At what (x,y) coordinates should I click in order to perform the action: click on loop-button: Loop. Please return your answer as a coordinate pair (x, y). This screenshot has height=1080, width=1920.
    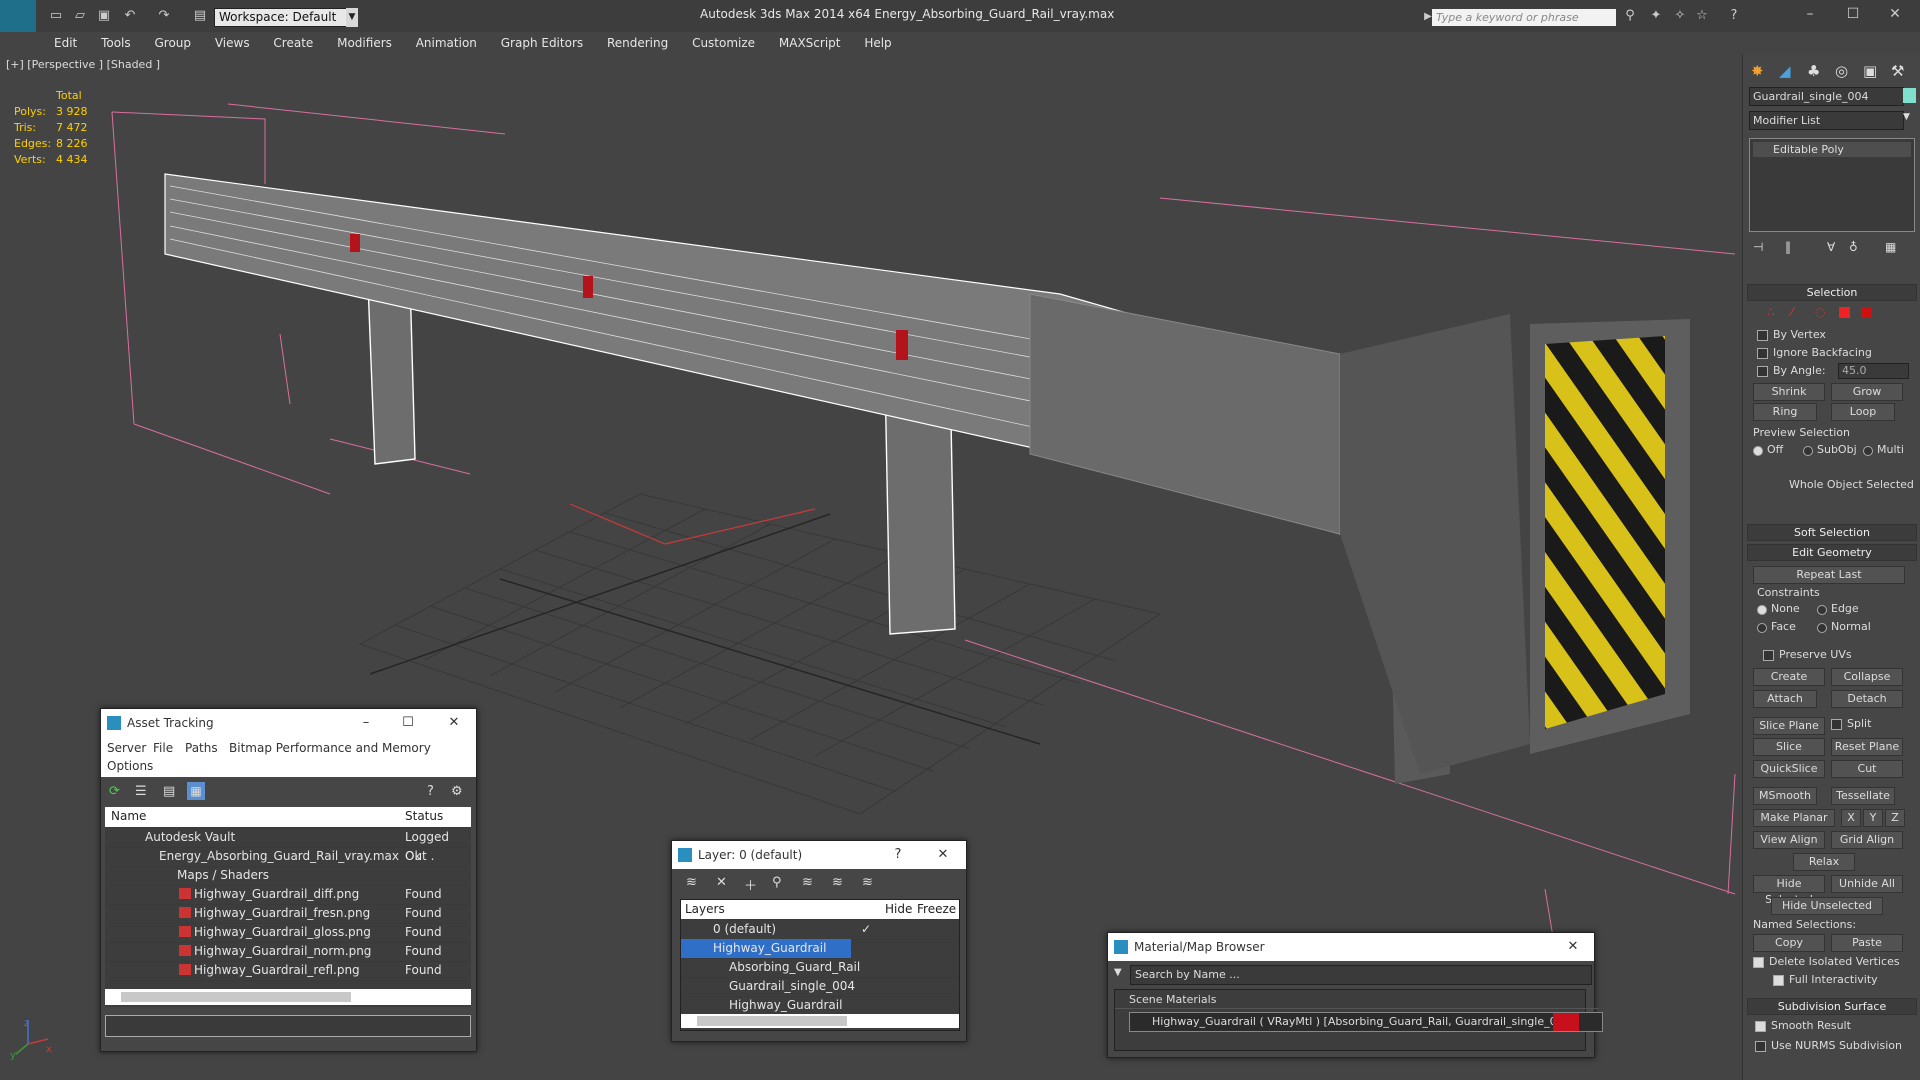
    Looking at the image, I should click on (1863, 412).